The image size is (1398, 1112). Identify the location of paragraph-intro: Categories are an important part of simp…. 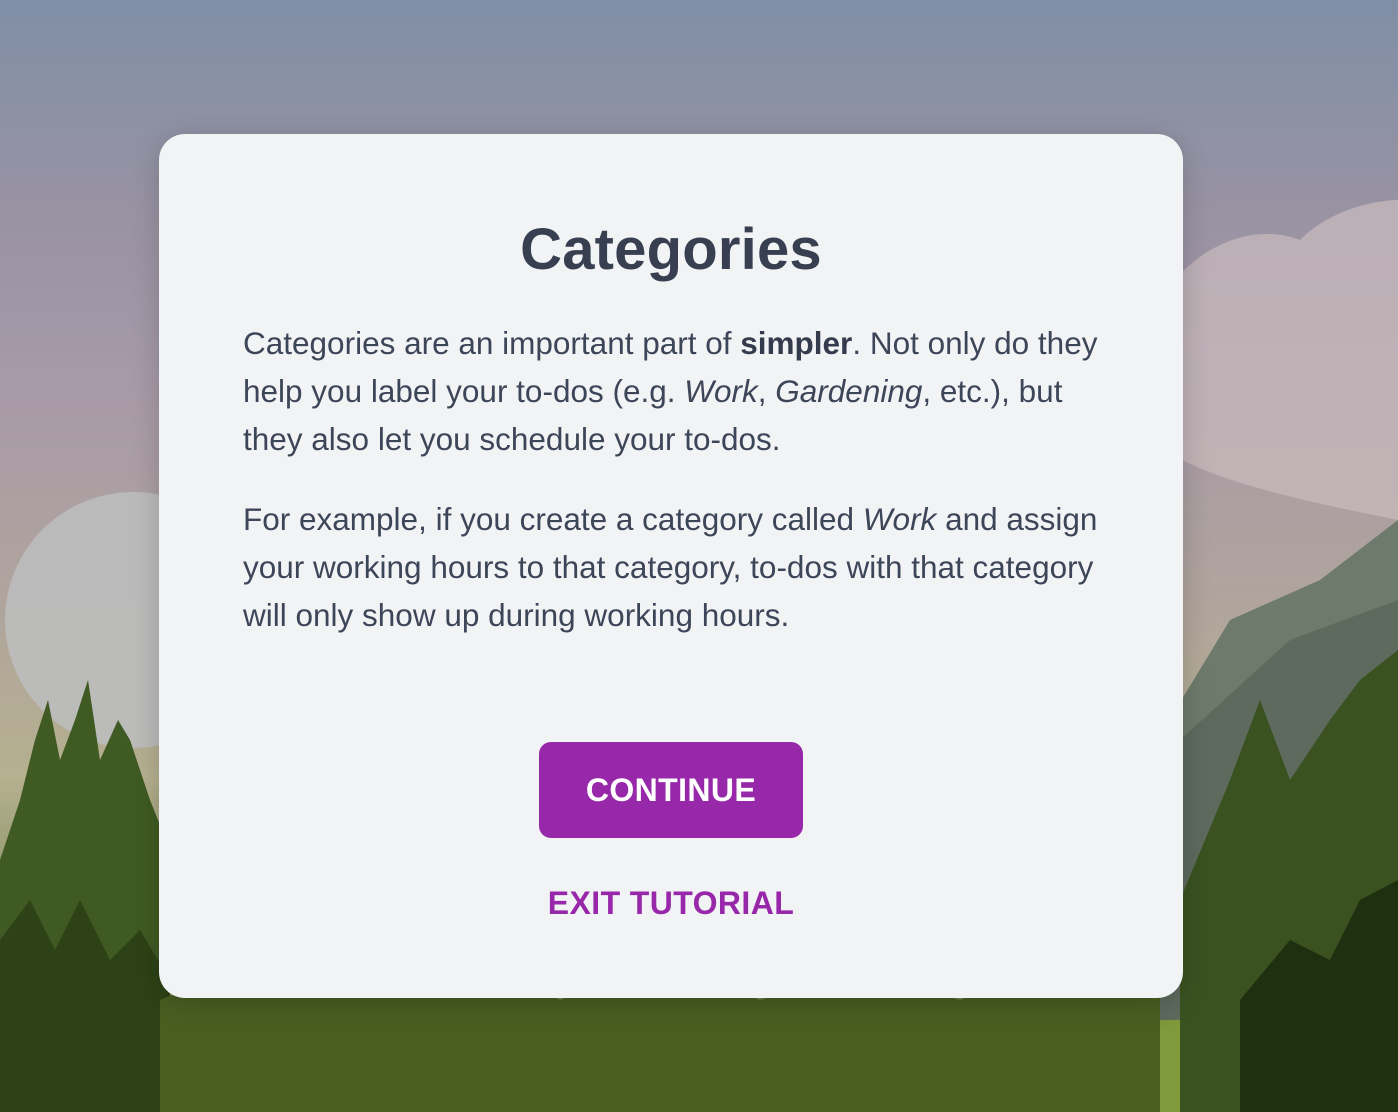
(678, 391).